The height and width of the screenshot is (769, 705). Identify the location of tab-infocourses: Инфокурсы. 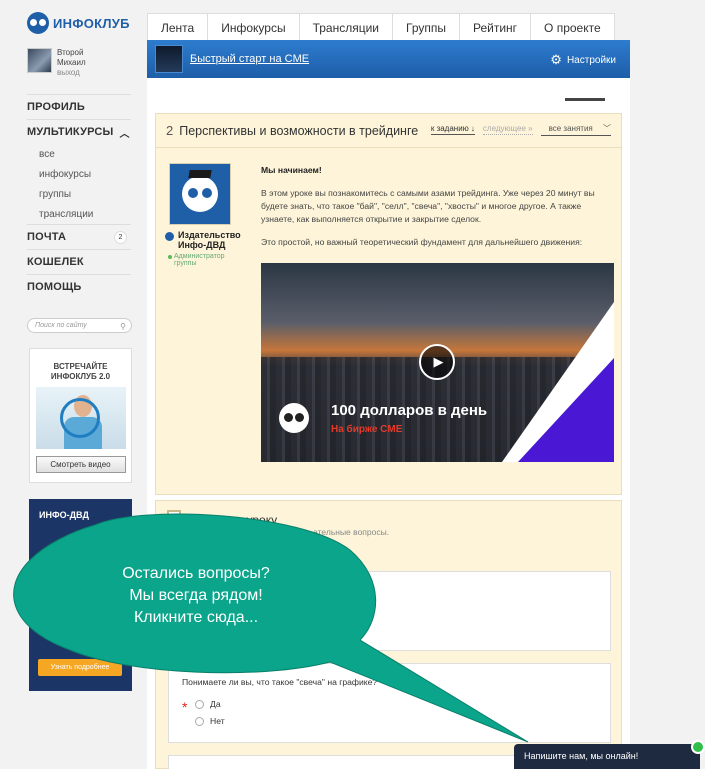
(254, 27).